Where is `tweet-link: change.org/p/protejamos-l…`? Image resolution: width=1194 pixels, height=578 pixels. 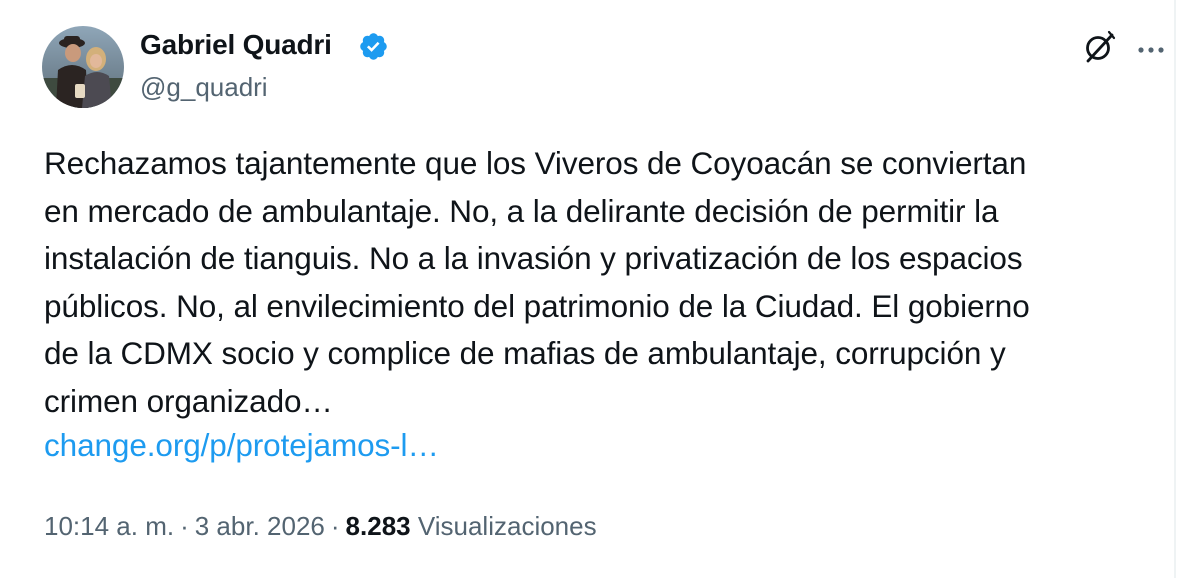
tweet-link: change.org/p/protejamos-l… is located at coordinates (241, 445).